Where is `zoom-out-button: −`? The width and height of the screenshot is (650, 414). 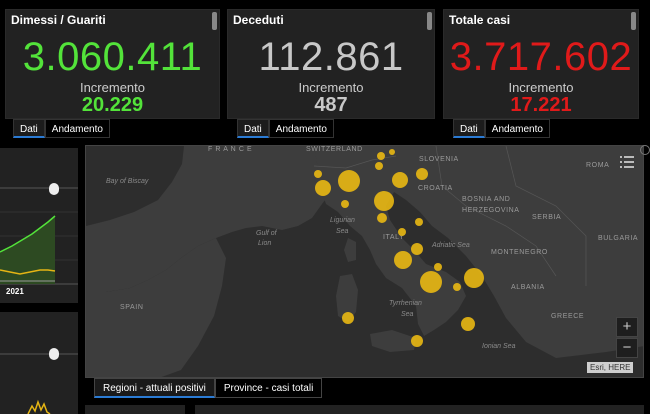
zoom-out-button: − is located at coordinates (627, 348).